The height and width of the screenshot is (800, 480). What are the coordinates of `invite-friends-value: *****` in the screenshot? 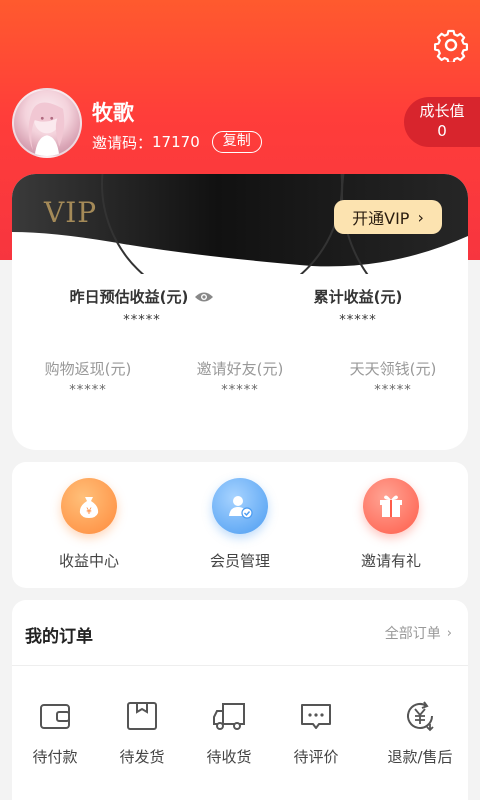 It's located at (240, 390).